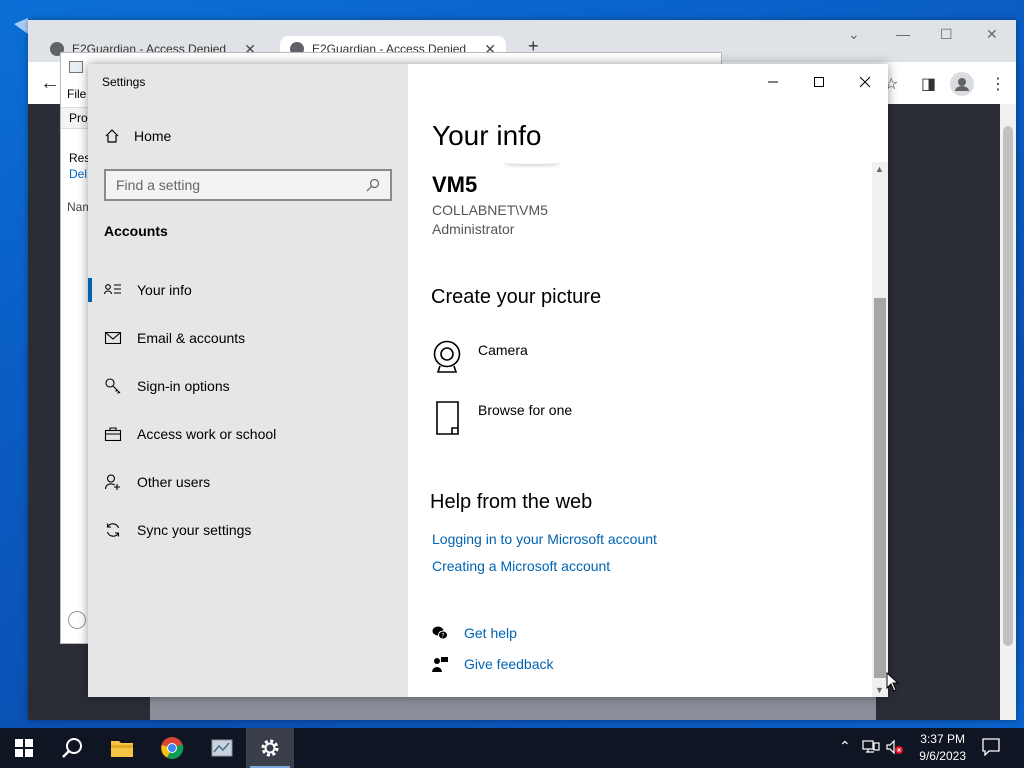 This screenshot has width=1024, height=768. I want to click on browse-option: Browse for one, so click(502, 418).